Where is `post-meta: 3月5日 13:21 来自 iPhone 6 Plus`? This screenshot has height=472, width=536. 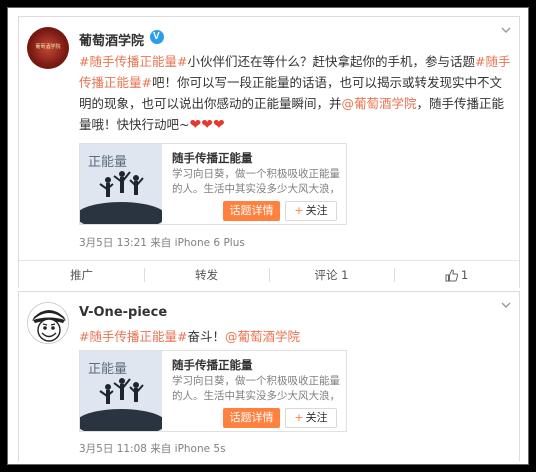 post-meta: 3月5日 13:21 来自 iPhone 6 Plus is located at coordinates (162, 242).